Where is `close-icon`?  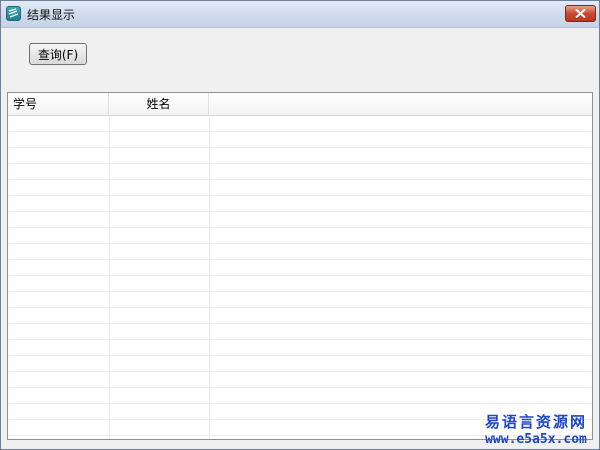
close-icon is located at coordinates (580, 13).